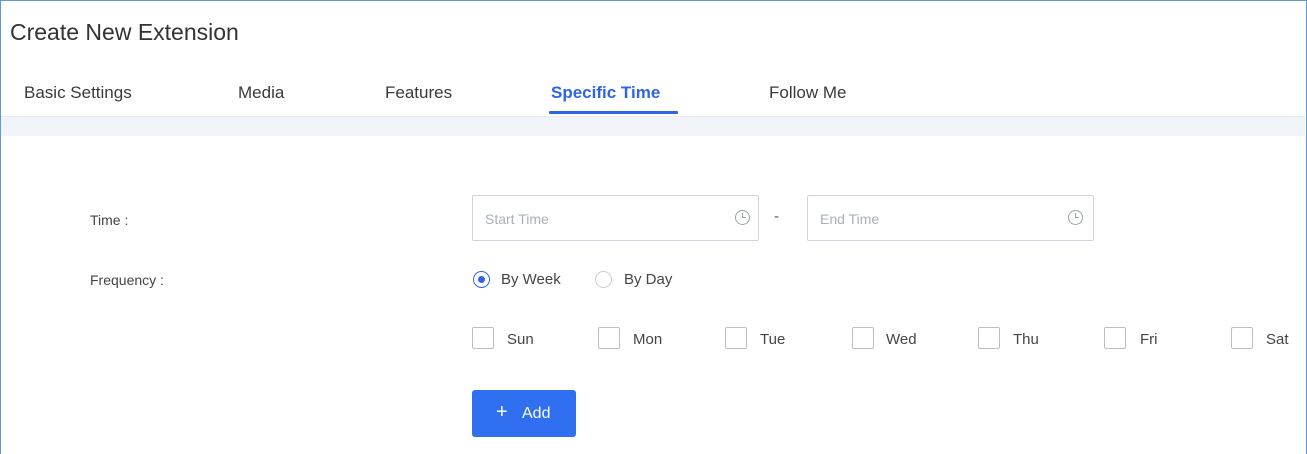 This screenshot has width=1307, height=454. Describe the element at coordinates (1277, 339) in the screenshot. I see `sat-label: Sat` at that location.